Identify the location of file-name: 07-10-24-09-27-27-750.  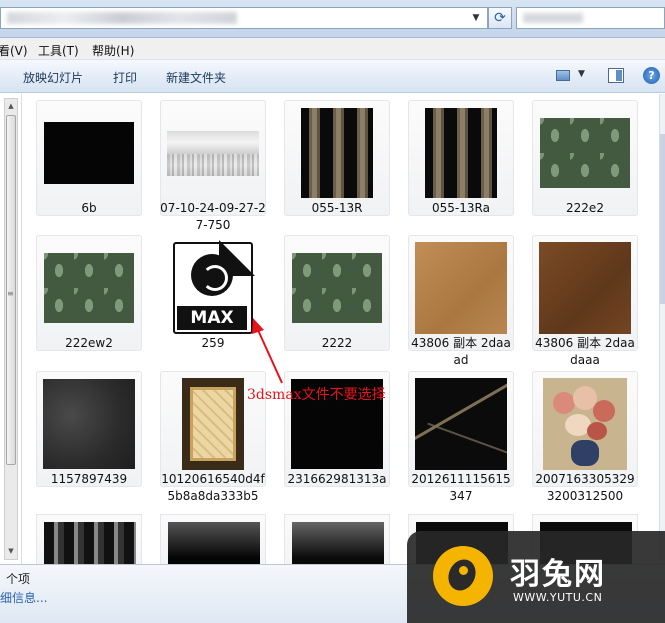
(213, 216).